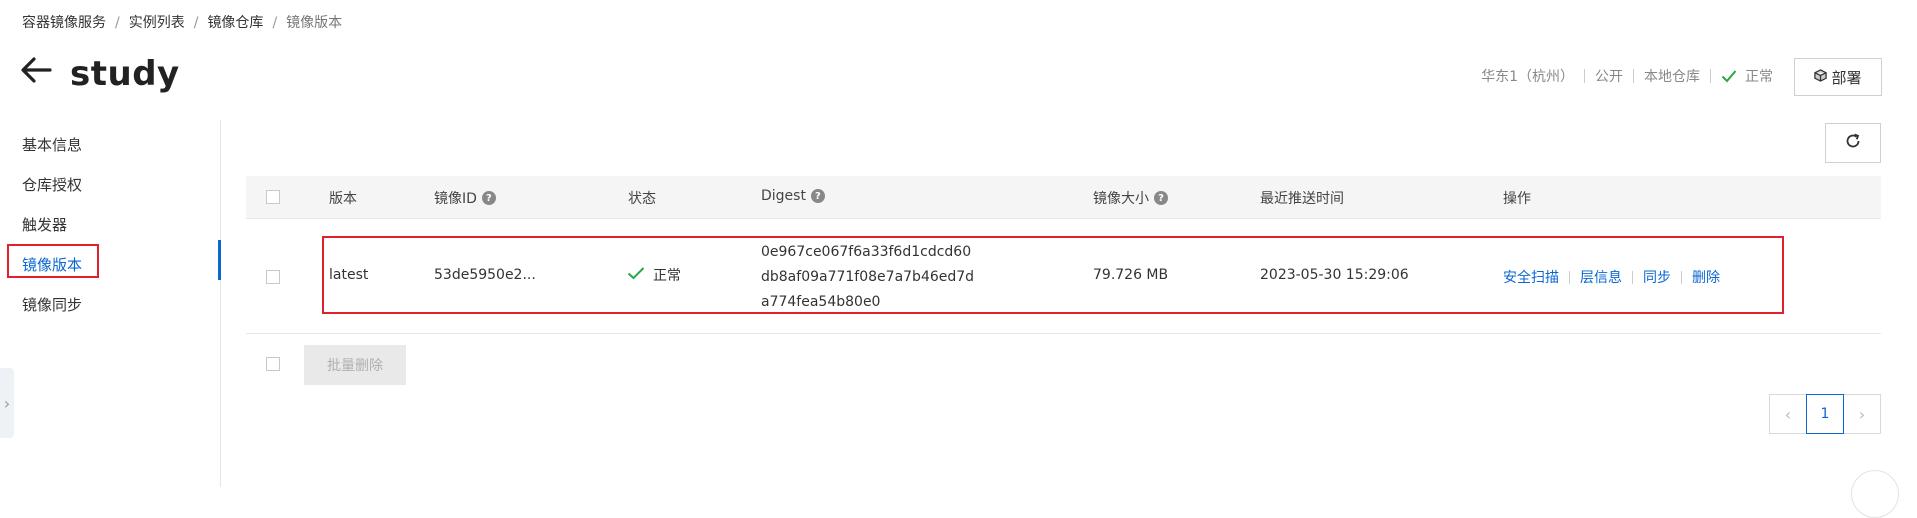 This screenshot has width=1917, height=518. I want to click on batch-select-checkbox, so click(273, 364).